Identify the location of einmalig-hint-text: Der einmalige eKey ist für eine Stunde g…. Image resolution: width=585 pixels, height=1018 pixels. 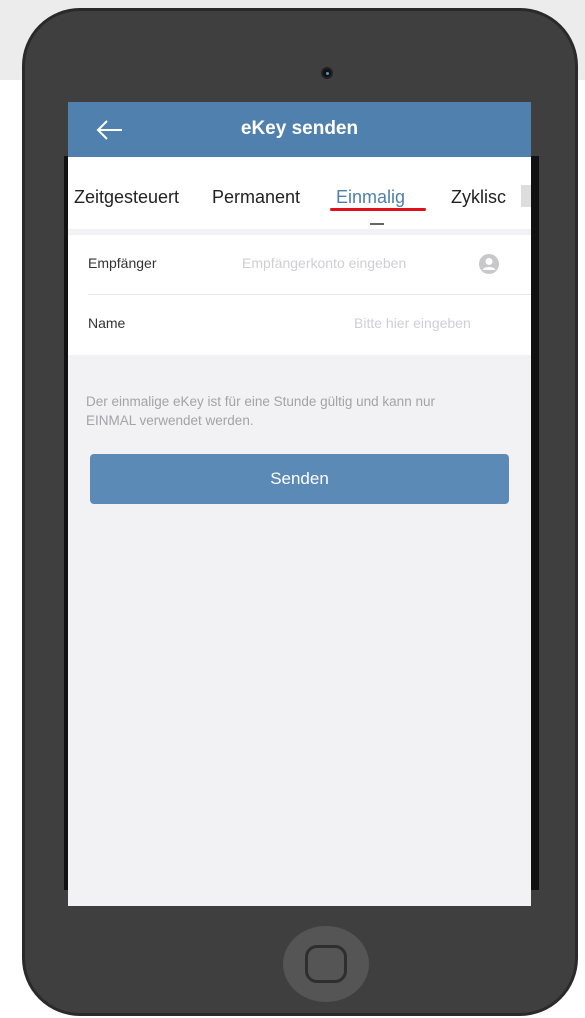
(260, 411).